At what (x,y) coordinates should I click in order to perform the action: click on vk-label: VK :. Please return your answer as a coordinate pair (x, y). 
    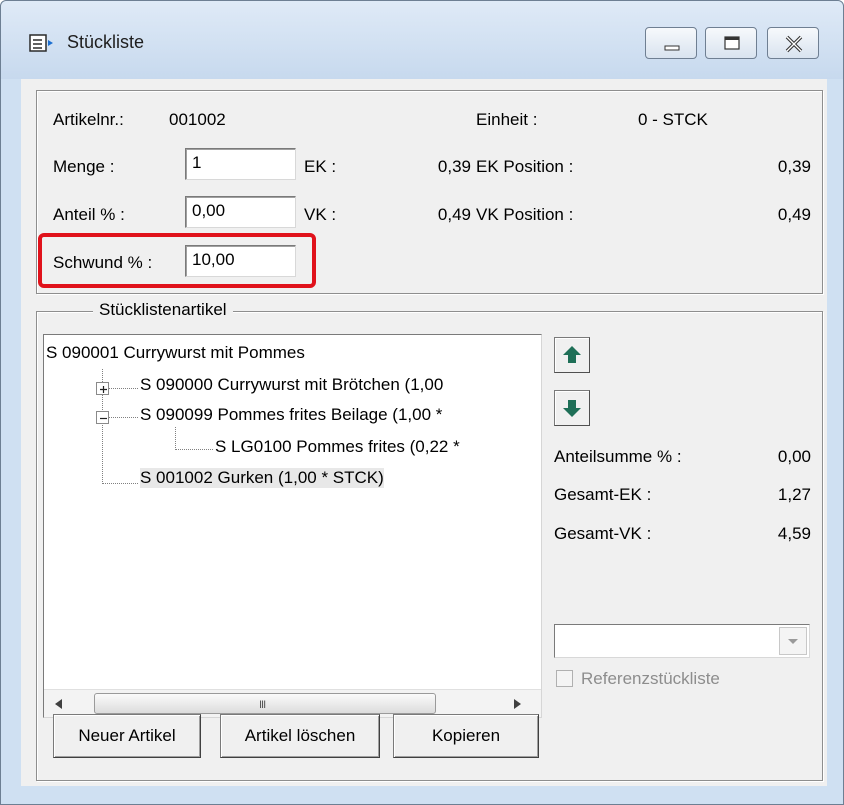
    Looking at the image, I should click on (320, 214).